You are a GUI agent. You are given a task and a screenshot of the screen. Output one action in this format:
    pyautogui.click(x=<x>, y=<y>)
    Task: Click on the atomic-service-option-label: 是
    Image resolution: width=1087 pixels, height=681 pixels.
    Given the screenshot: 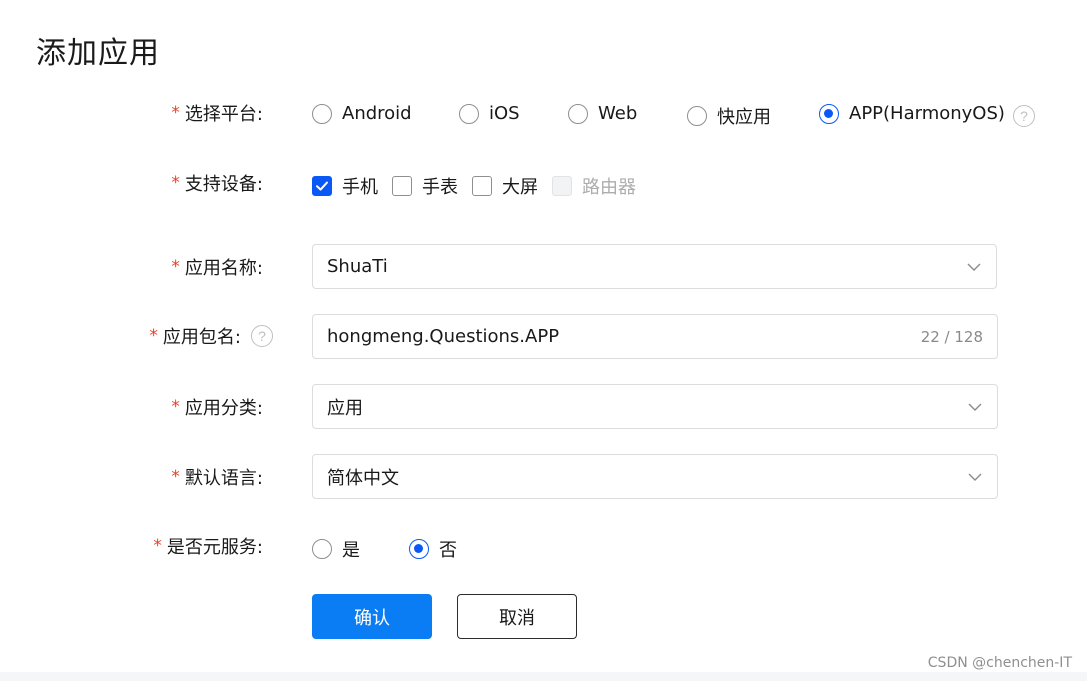 What is the action you would take?
    pyautogui.click(x=351, y=550)
    